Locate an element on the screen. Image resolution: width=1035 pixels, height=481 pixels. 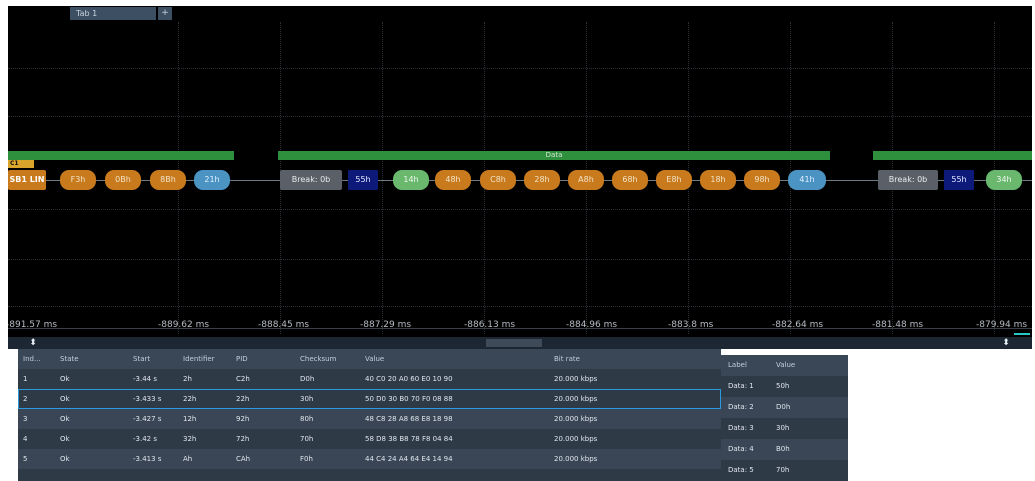
table-cell: -3.413 s is located at coordinates (147, 459).